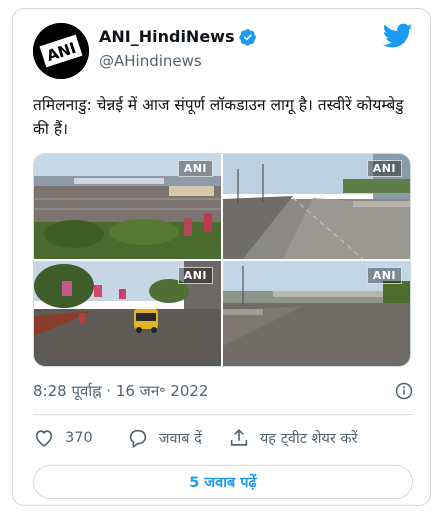  I want to click on author-name-row: ANI_HindiNews, so click(178, 36).